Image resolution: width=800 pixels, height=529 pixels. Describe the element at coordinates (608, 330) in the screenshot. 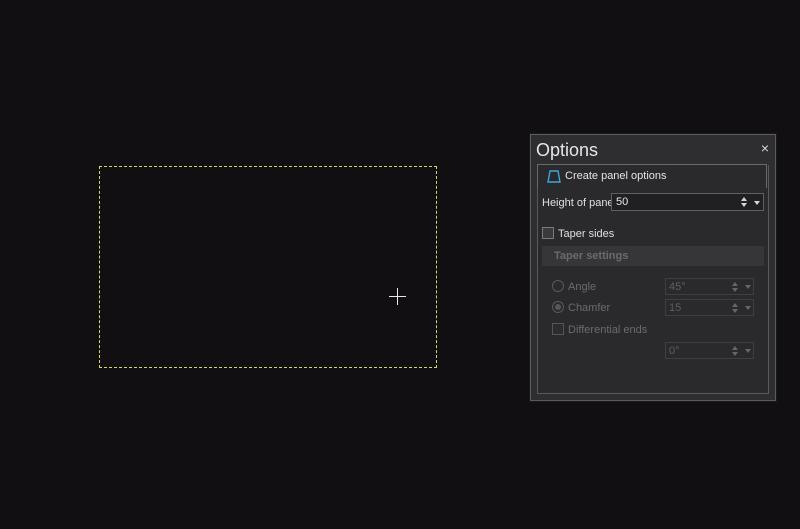

I see `differential-ends-label: Differential ends` at that location.